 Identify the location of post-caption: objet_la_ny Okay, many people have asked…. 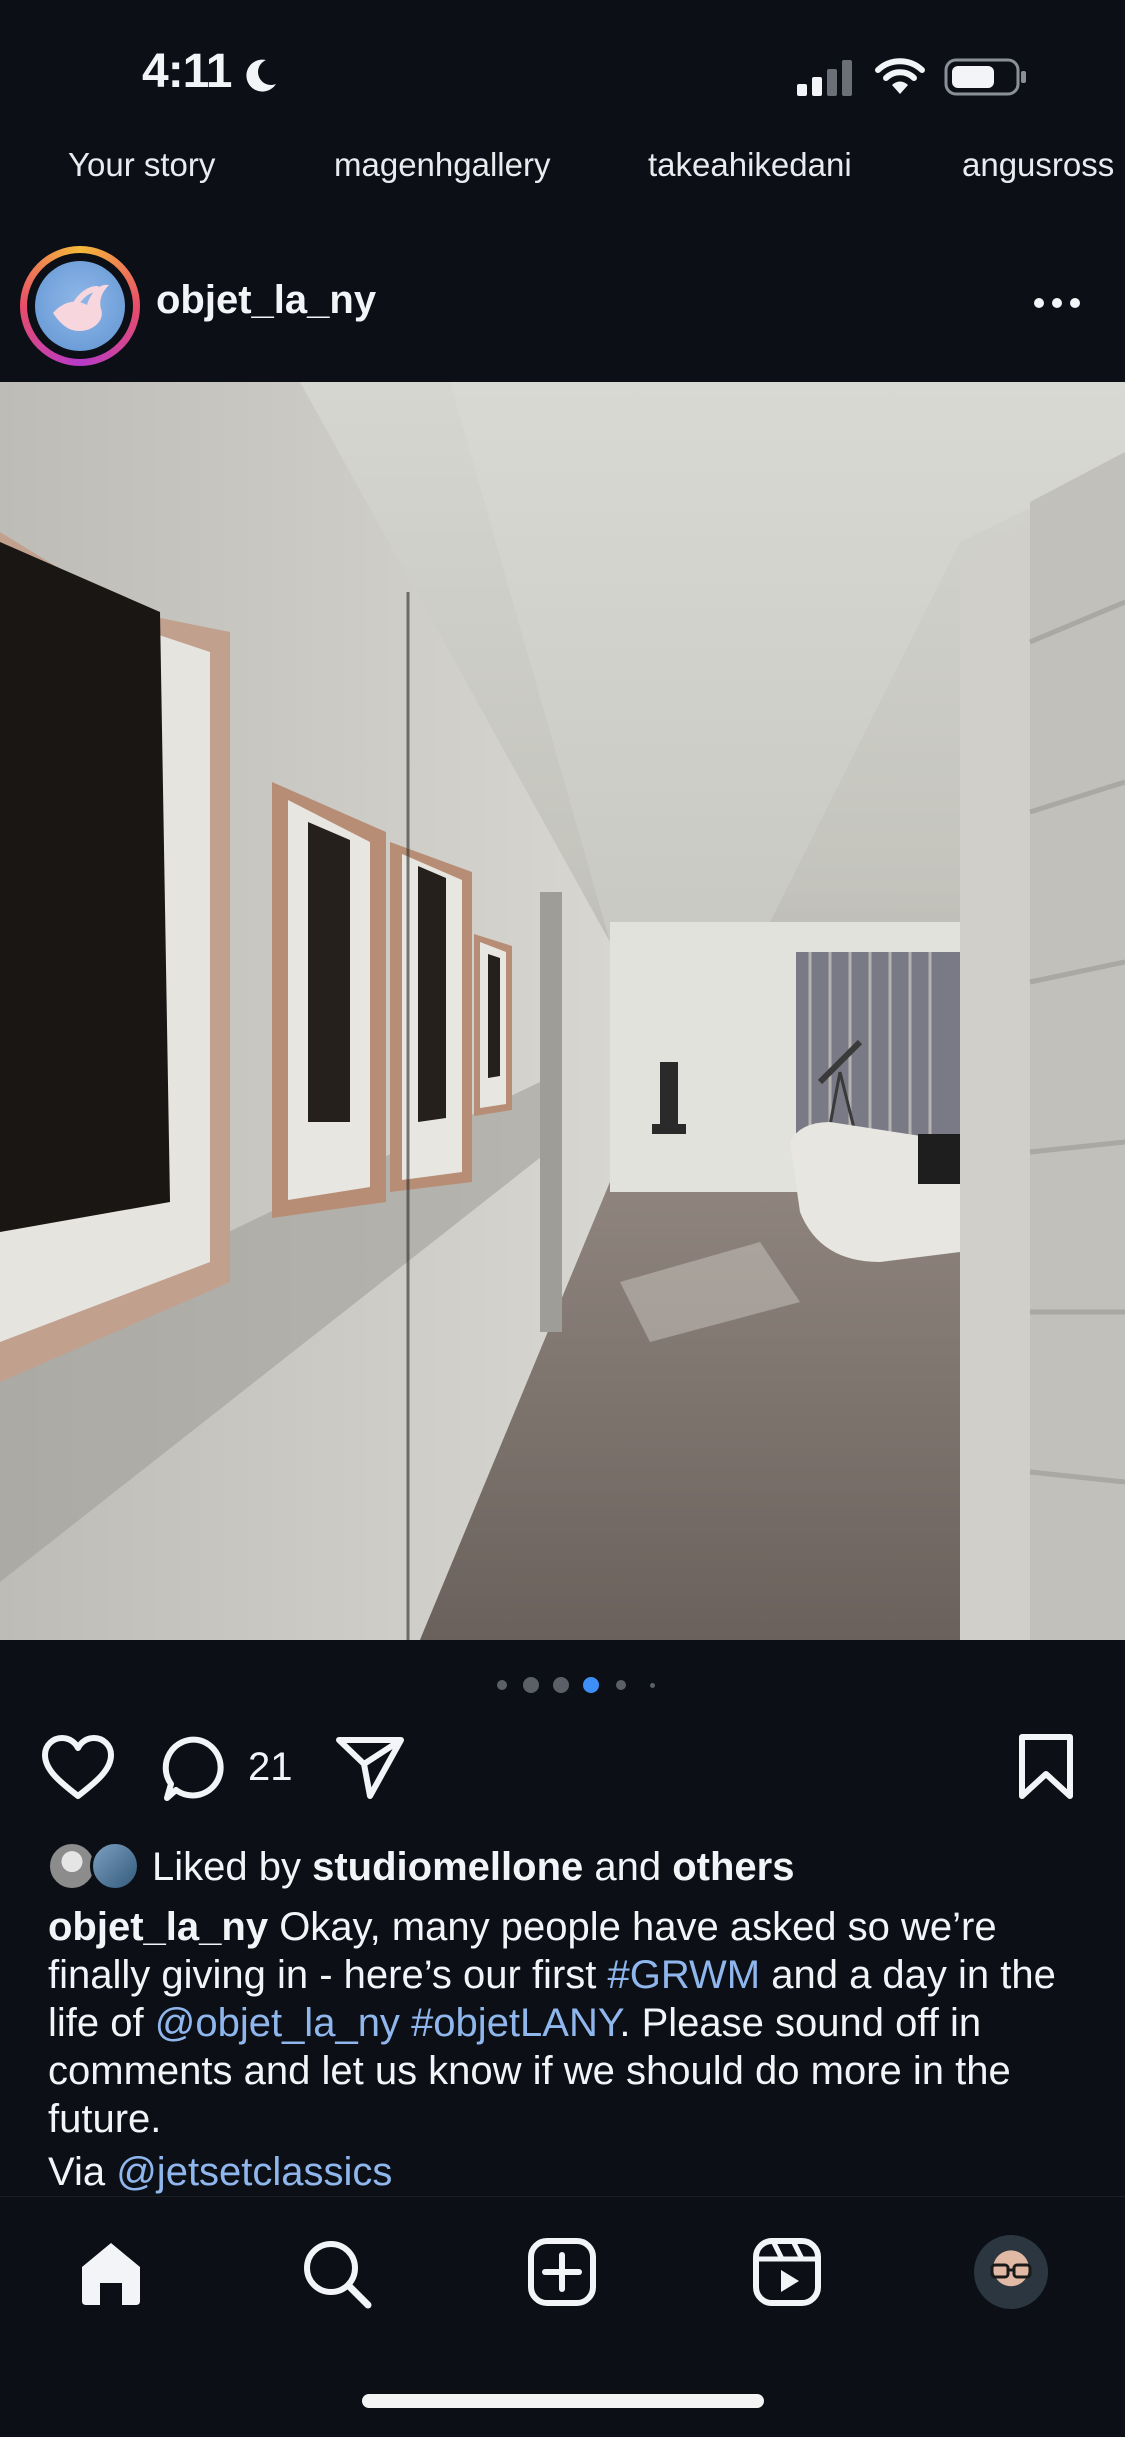
(568, 2023).